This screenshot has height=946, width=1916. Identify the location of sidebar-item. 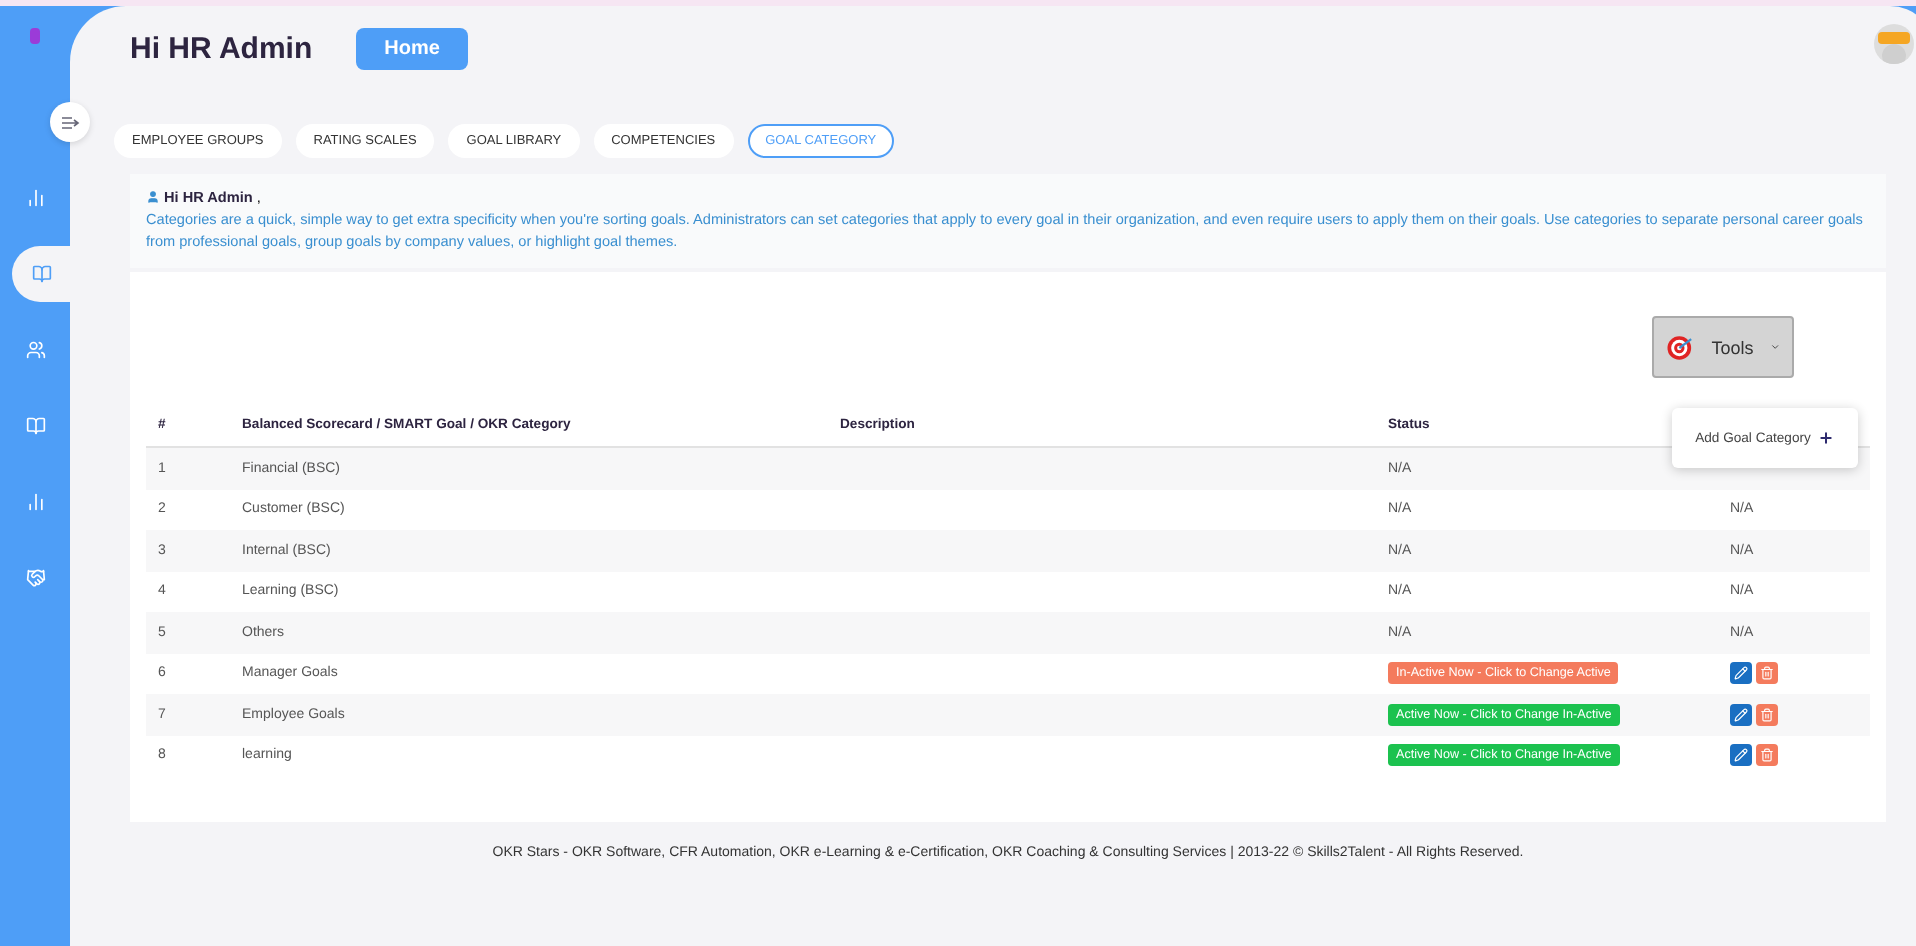
(41, 274).